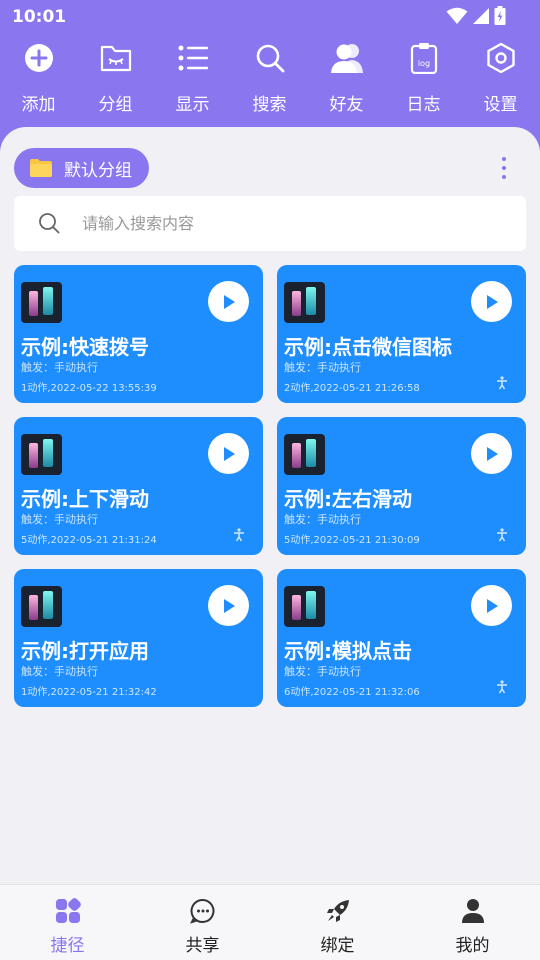 This screenshot has height=960, width=540. Describe the element at coordinates (39, 58) in the screenshot. I see `add-icon` at that location.